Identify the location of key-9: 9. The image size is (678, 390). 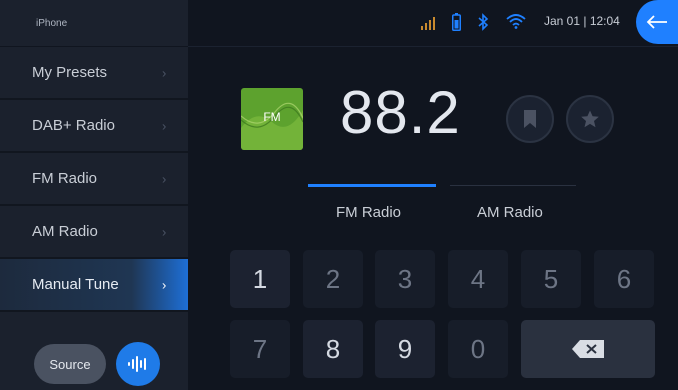
(405, 349).